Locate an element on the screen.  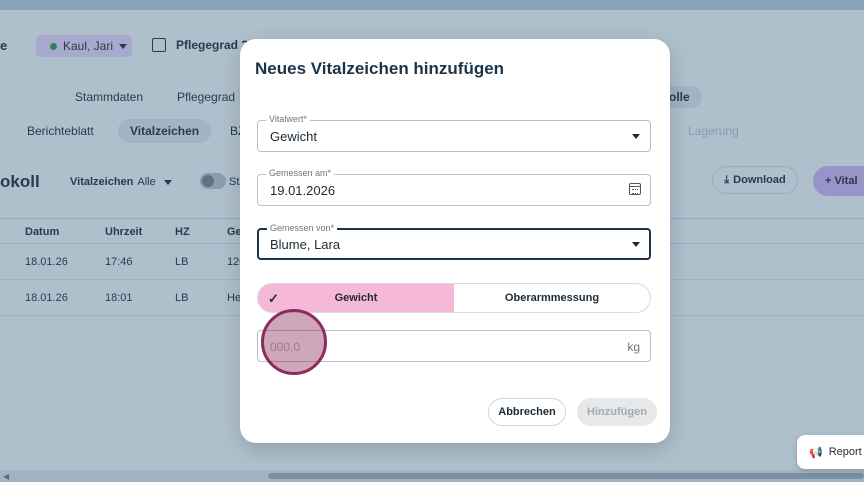
vitalwert-select: Vitalwert* Gewicht is located at coordinates (454, 133).